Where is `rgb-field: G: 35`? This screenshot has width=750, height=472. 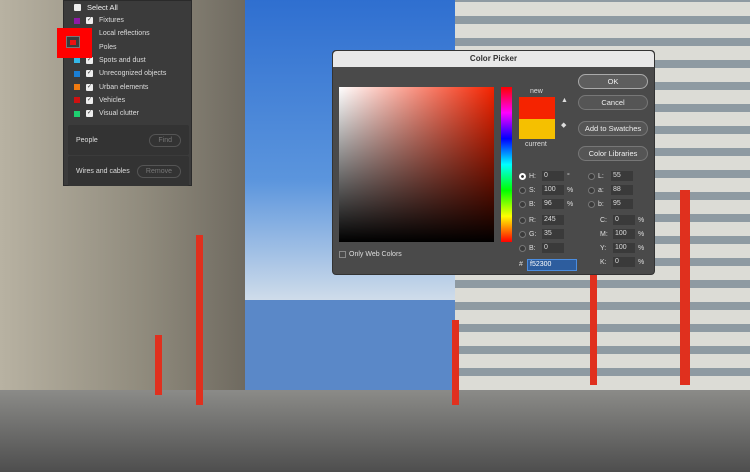
rgb-field: G: 35 is located at coordinates (541, 234).